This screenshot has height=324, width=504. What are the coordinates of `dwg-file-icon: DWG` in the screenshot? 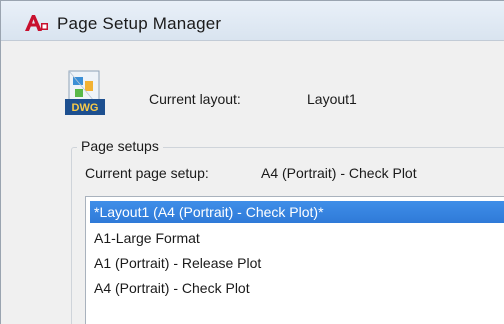 It's located at (85, 93).